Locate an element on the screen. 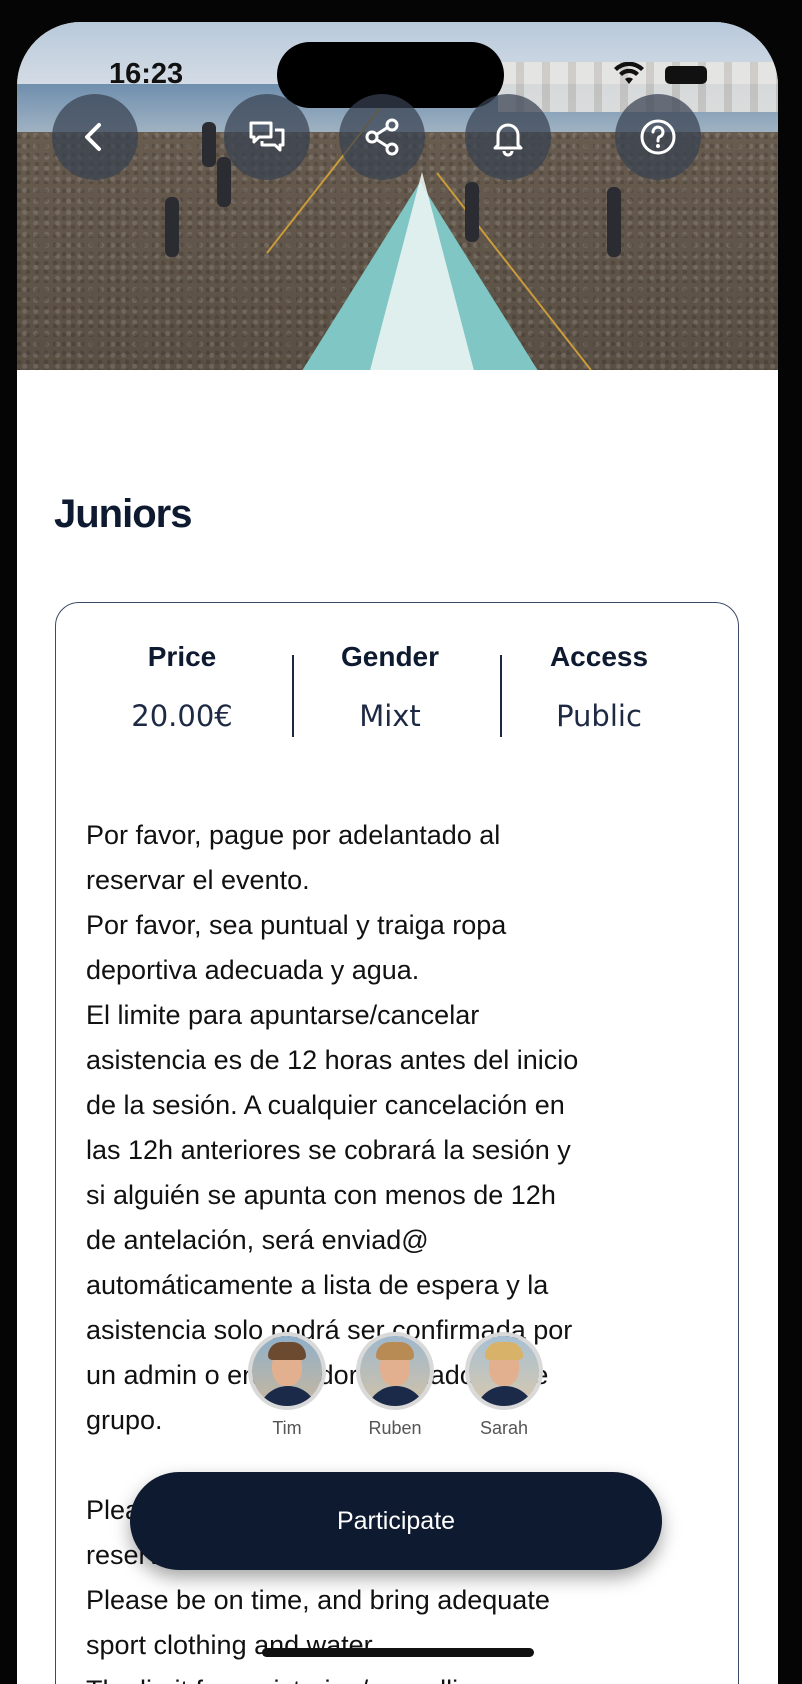 This screenshot has width=802, height=1684. gender-label: Gender is located at coordinates (390, 656).